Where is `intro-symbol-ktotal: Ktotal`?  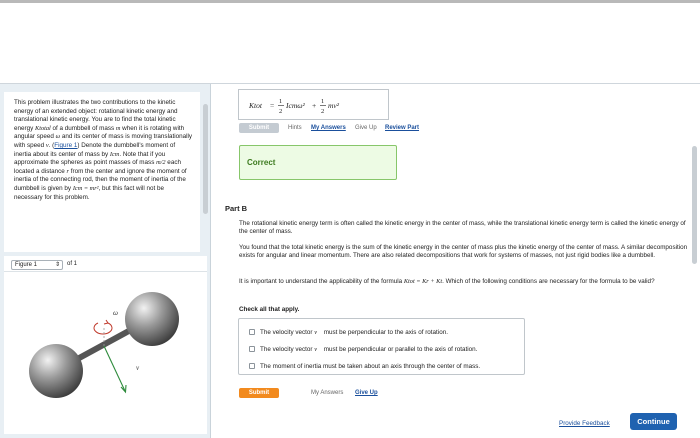 intro-symbol-ktotal: Ktotal is located at coordinates (43, 128).